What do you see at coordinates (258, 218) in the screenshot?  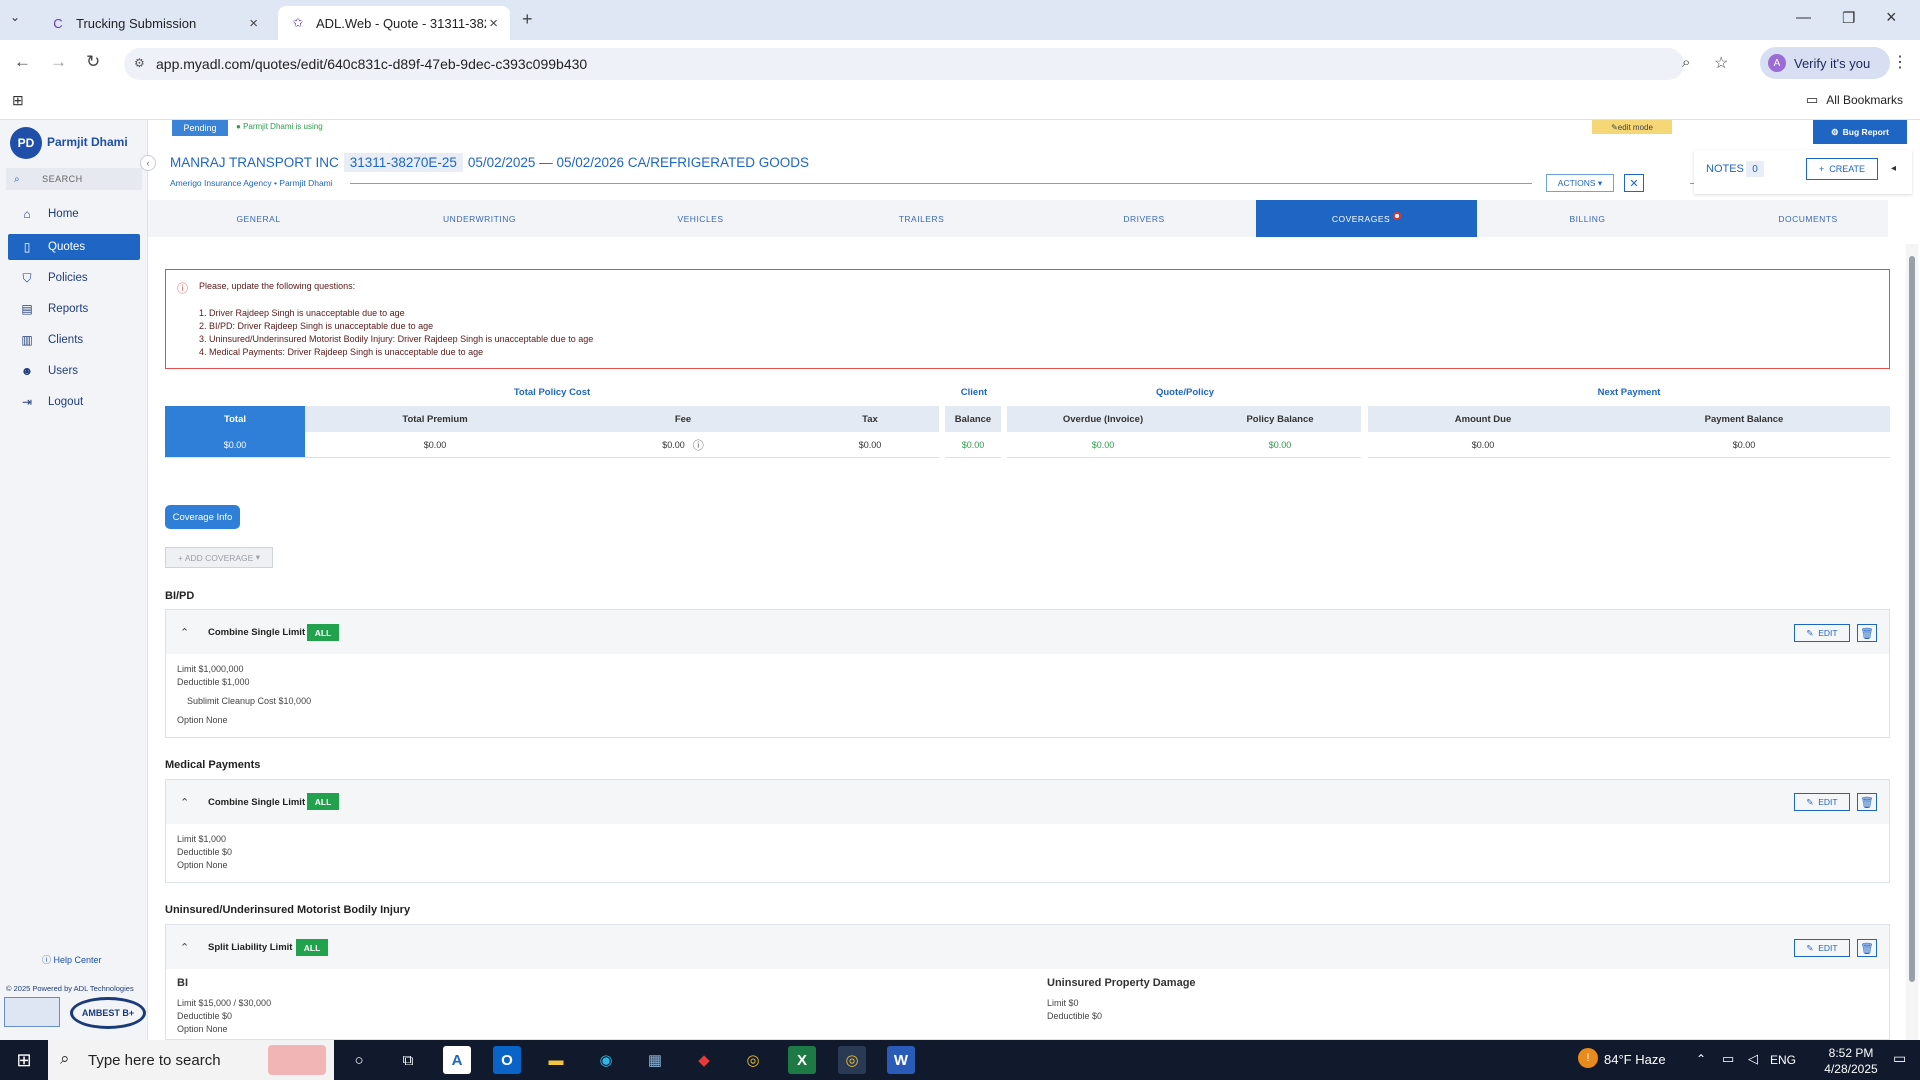 I see `tab-general: GENERAL` at bounding box center [258, 218].